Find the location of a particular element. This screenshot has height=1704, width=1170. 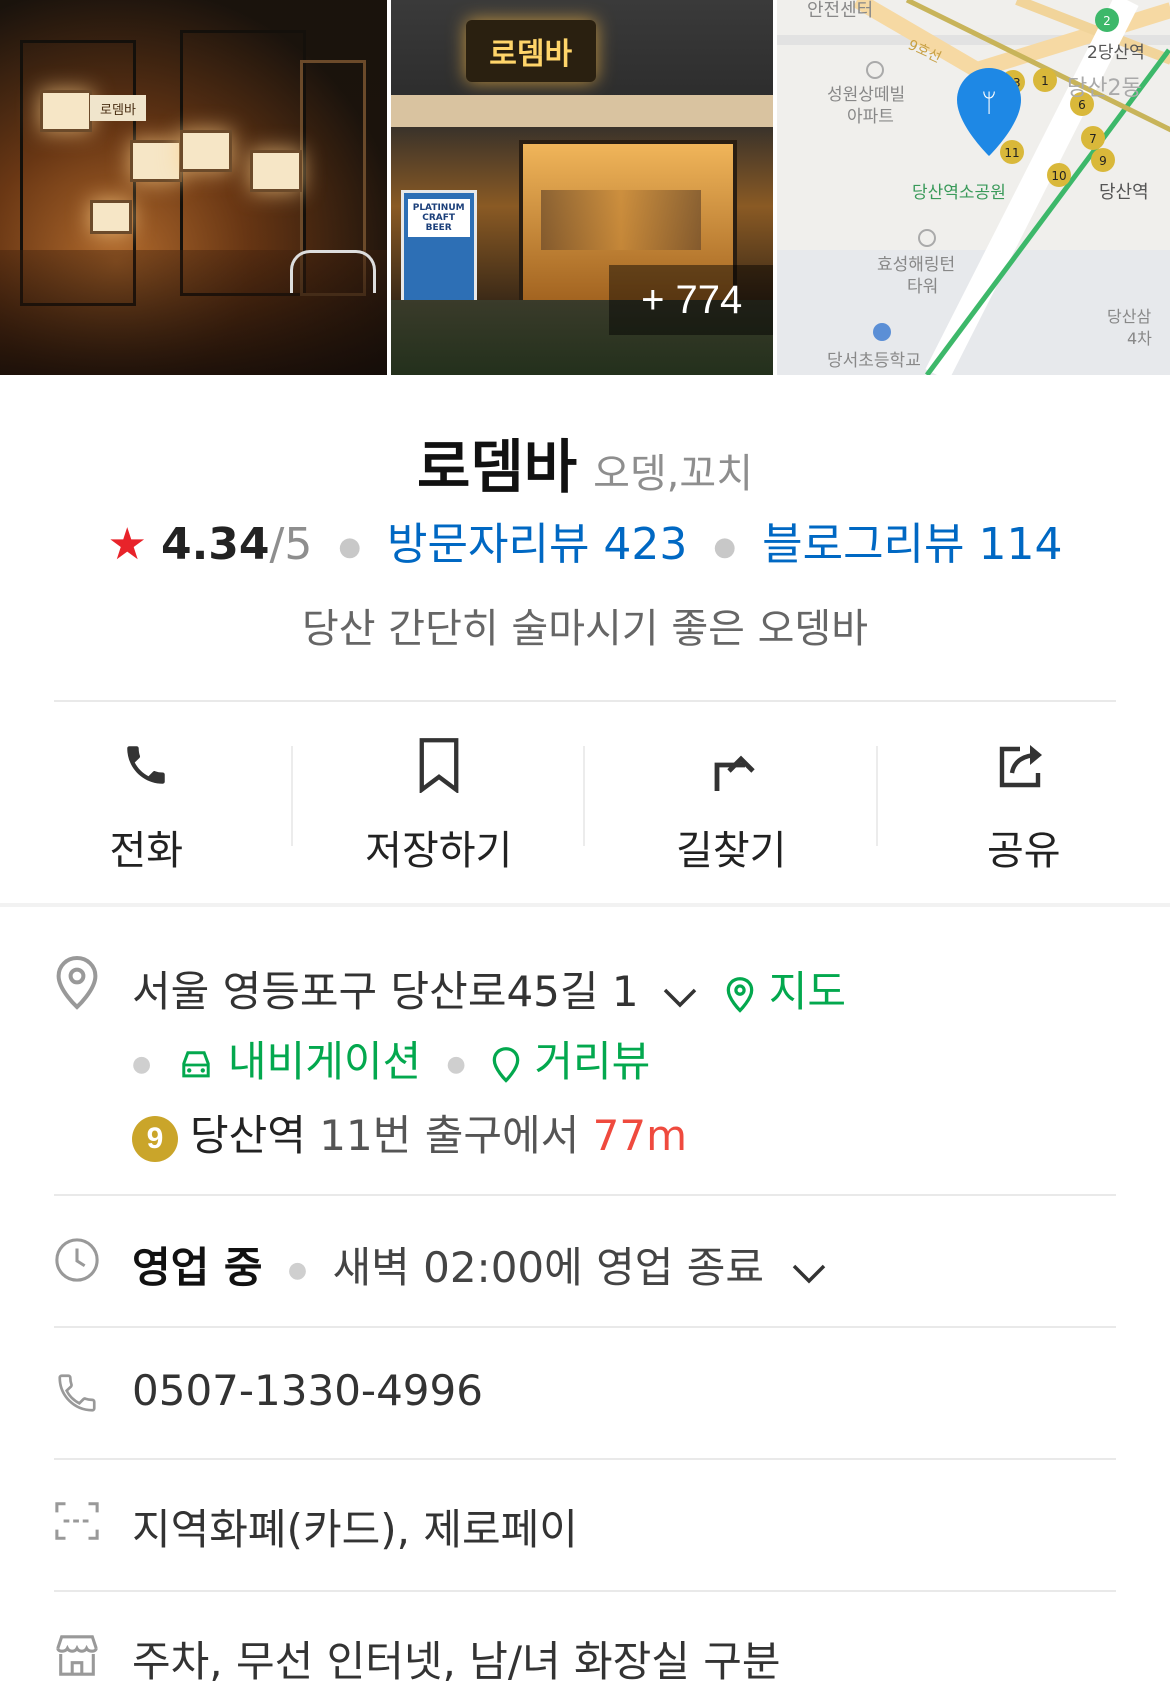

svg-text: 2 is located at coordinates (1108, 21).